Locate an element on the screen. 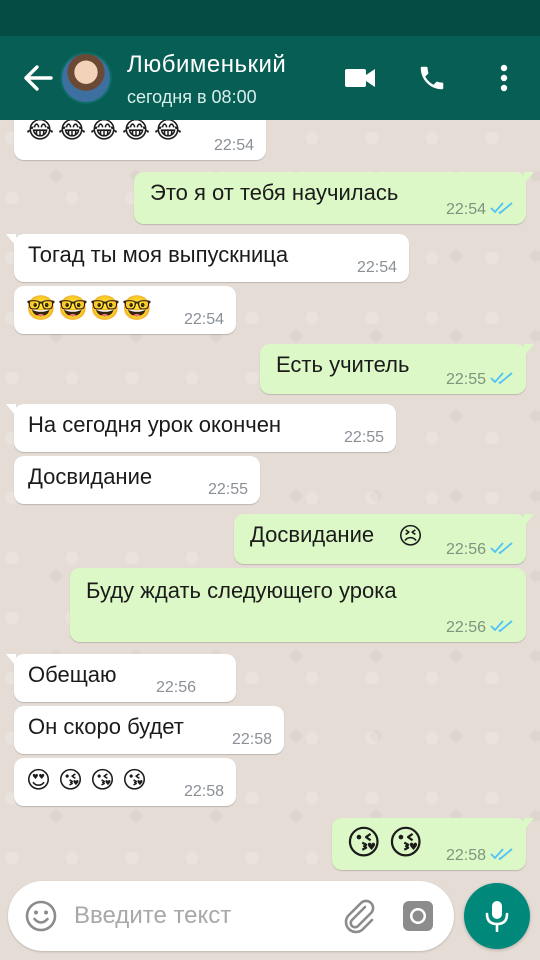 Image resolution: width=540 pixels, height=960 pixels. message-composer is located at coordinates (231, 916).